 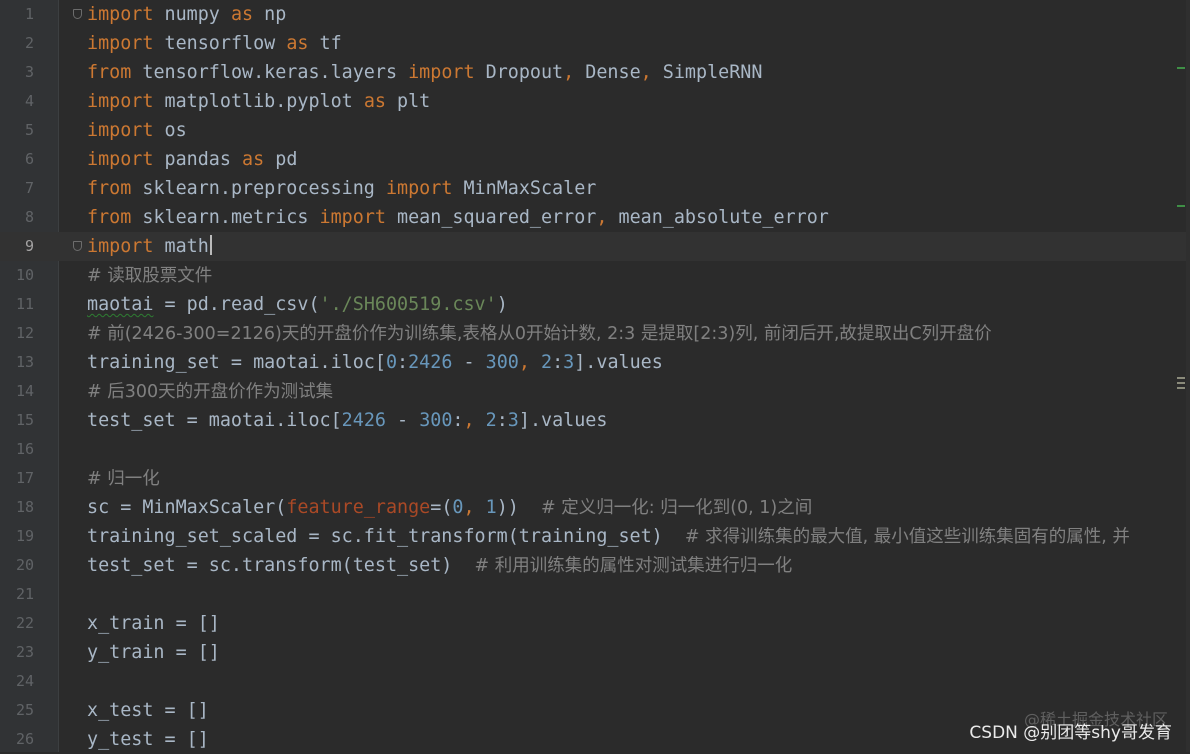 What do you see at coordinates (595, 101) in the screenshot?
I see `code-line: 4 import matplotlib.pyplot as plt` at bounding box center [595, 101].